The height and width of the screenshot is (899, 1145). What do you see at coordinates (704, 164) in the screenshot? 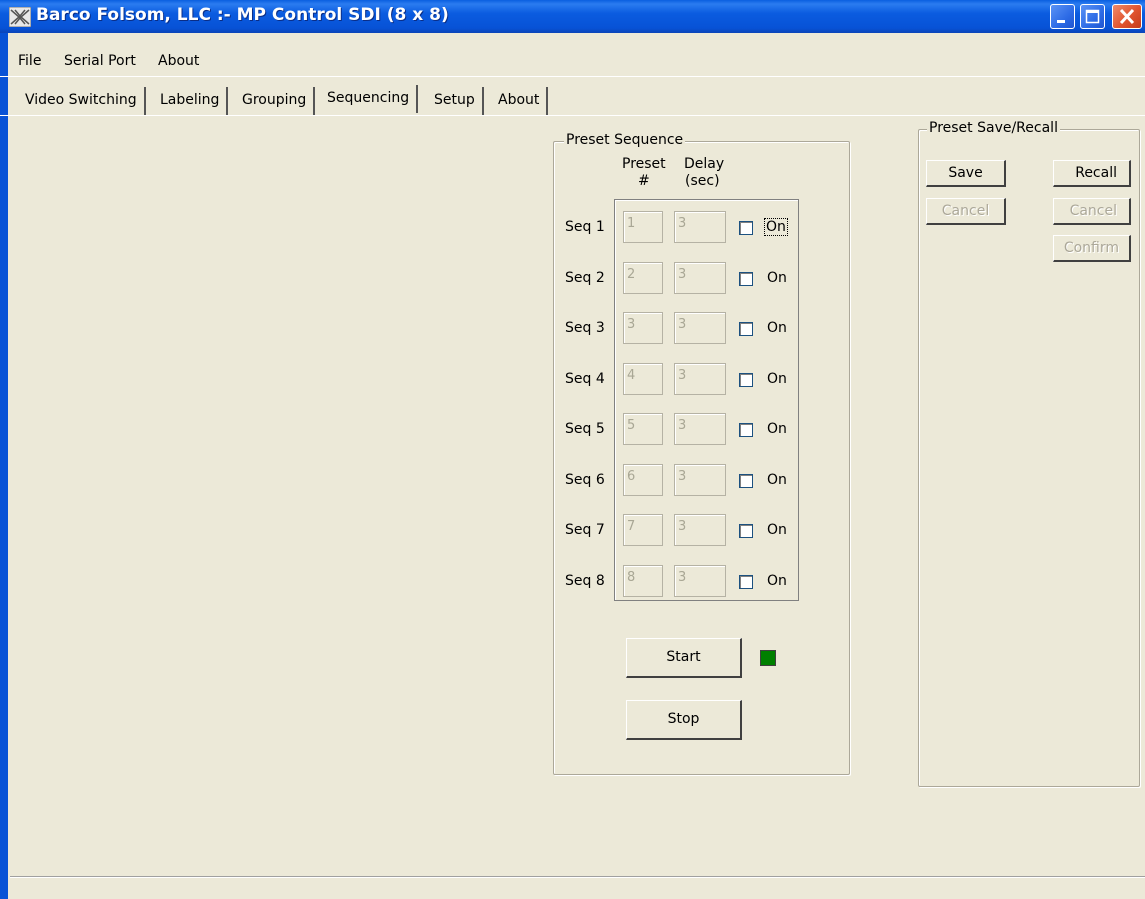
I see `delay-column-header: Delay` at bounding box center [704, 164].